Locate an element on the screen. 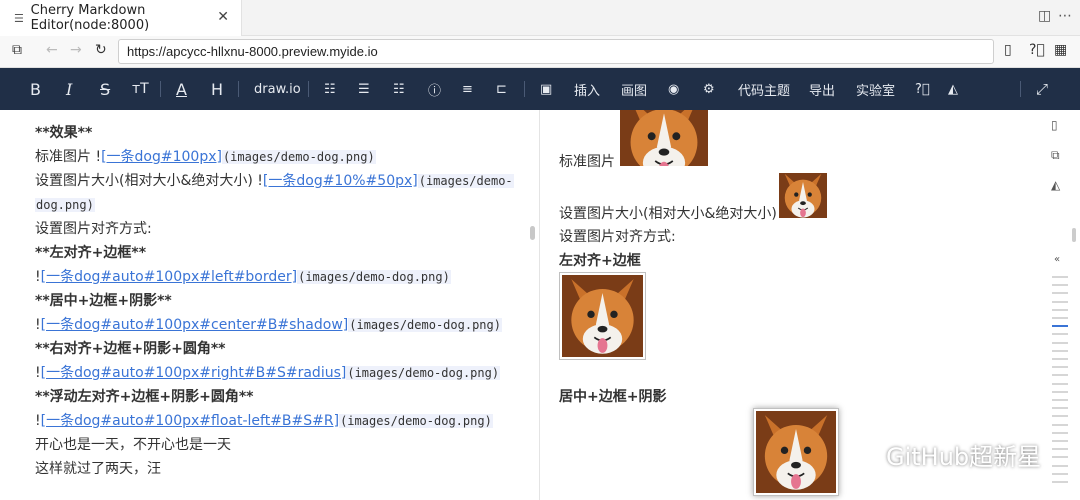 This screenshot has height=500, width=1080. qr-code-icon: ▦ is located at coordinates (1060, 50).